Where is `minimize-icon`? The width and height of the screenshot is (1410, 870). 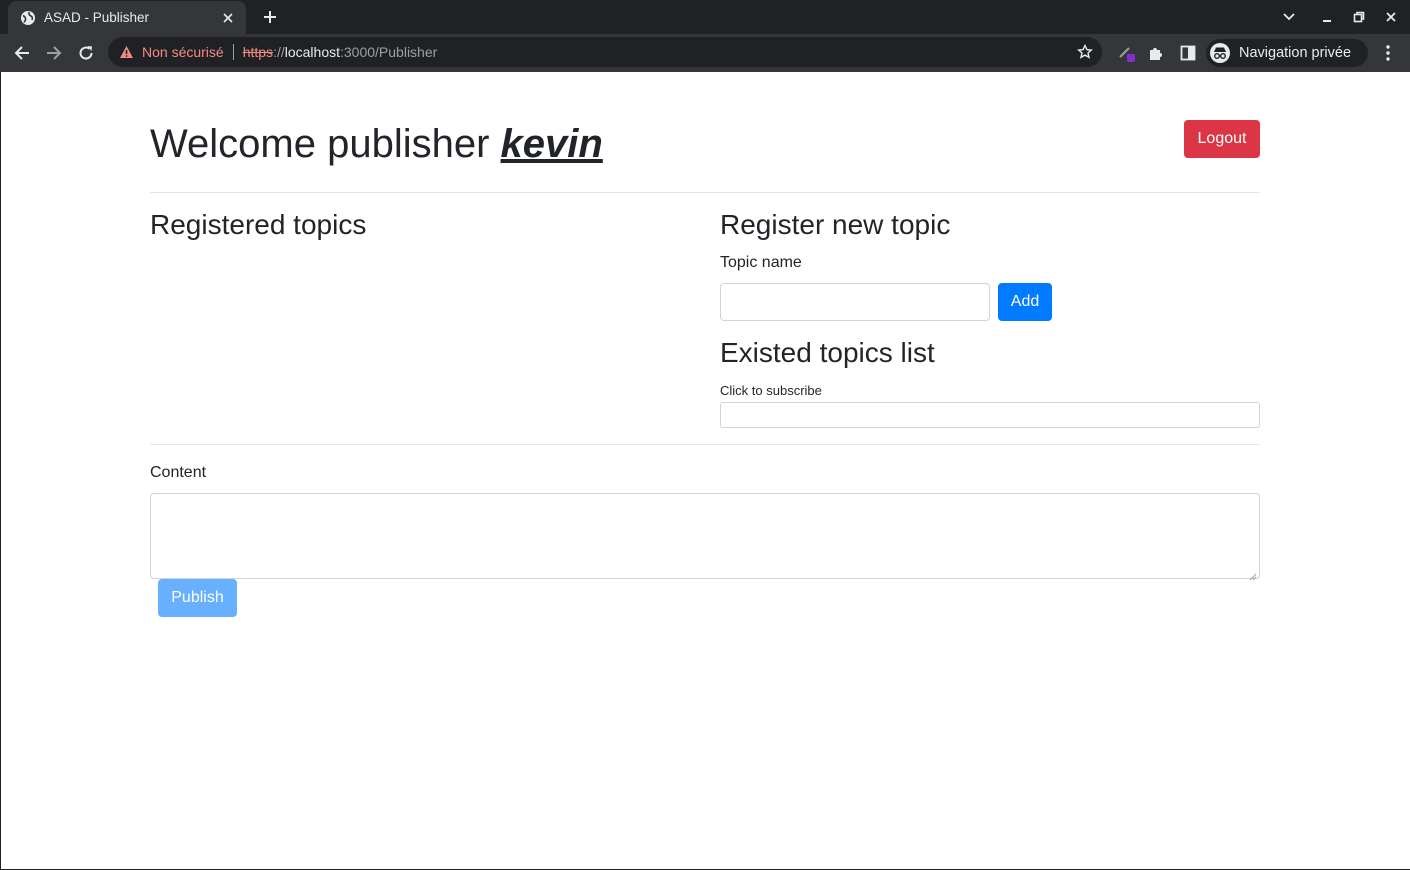
minimize-icon is located at coordinates (1327, 17).